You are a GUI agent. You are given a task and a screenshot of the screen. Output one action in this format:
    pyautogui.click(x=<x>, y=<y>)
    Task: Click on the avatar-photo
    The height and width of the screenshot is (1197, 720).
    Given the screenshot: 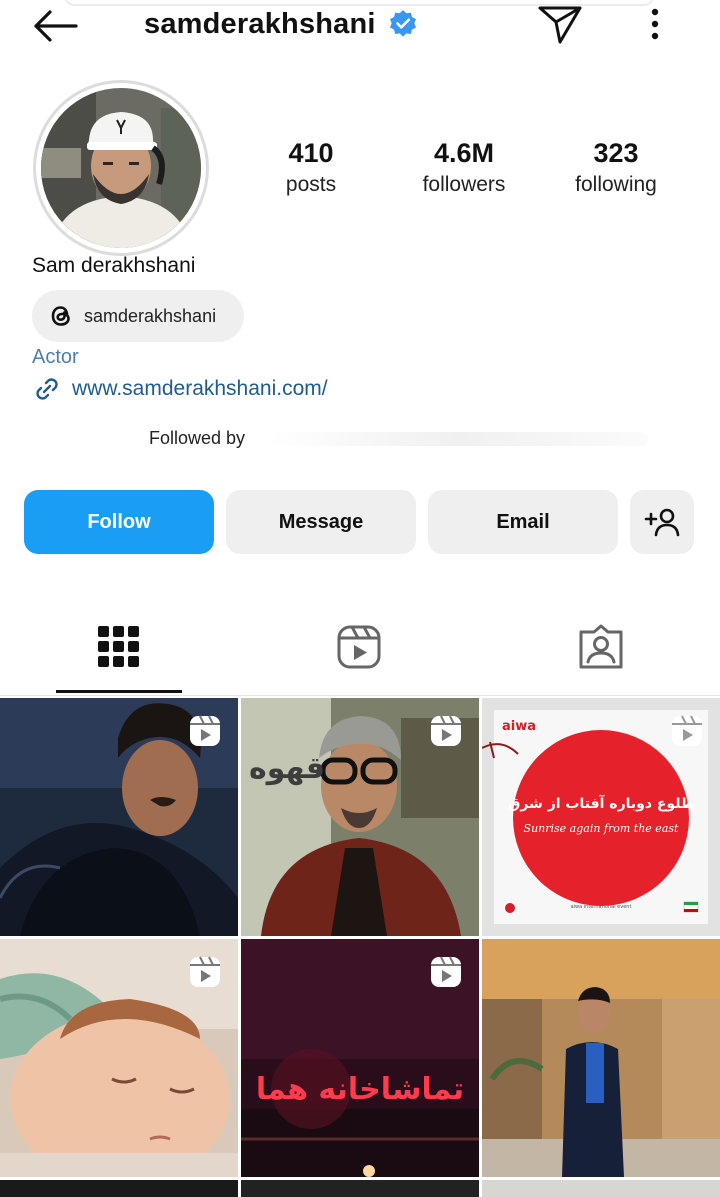 What is the action you would take?
    pyautogui.click(x=121, y=168)
    